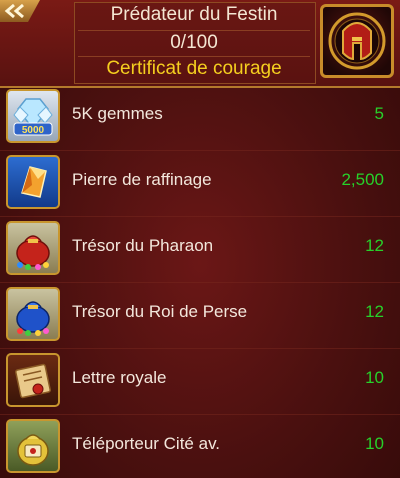 The height and width of the screenshot is (478, 400). I want to click on refining-stone-icon, so click(34, 182).